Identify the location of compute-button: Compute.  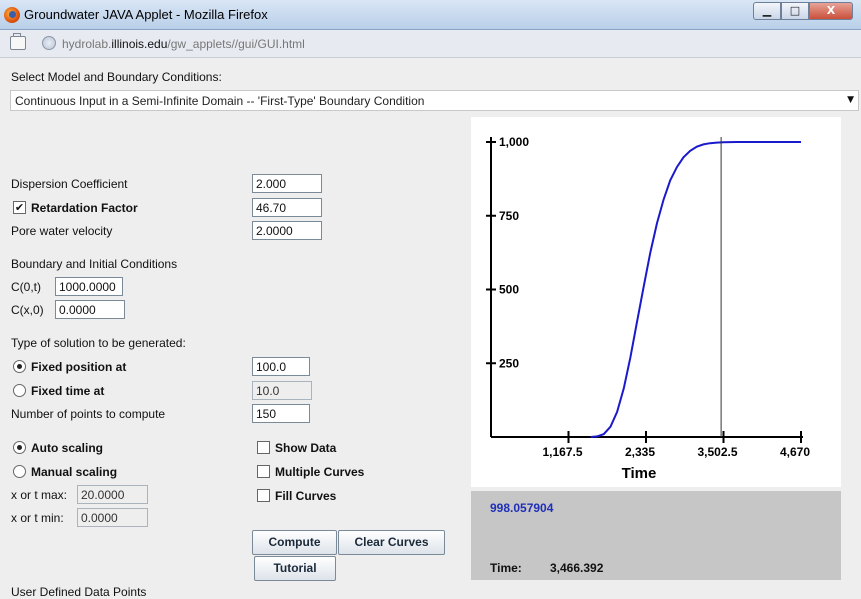
(294, 542).